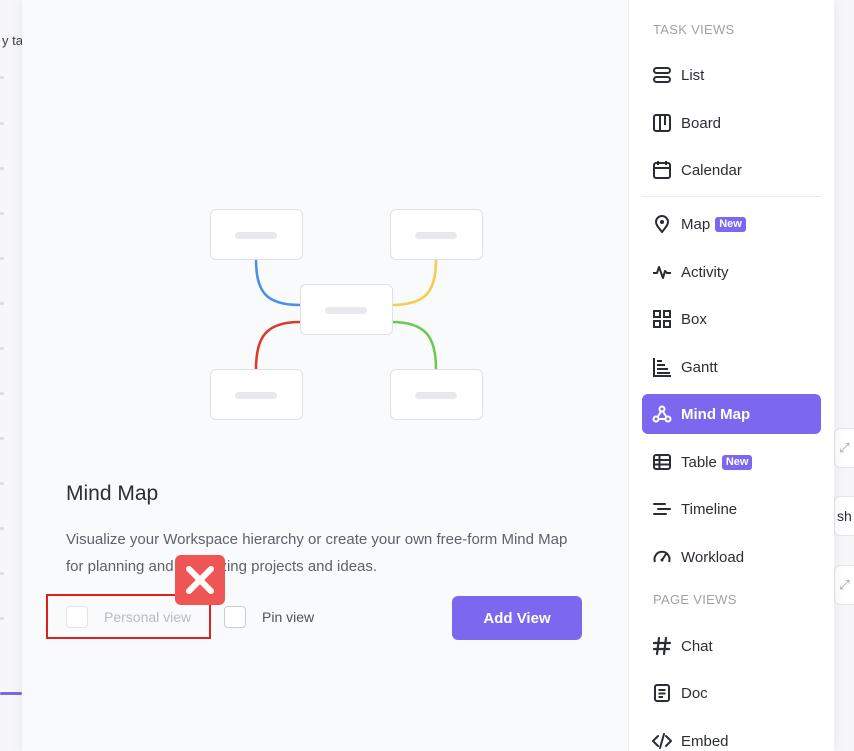  I want to click on sidebar-item-label: Activity, so click(705, 272).